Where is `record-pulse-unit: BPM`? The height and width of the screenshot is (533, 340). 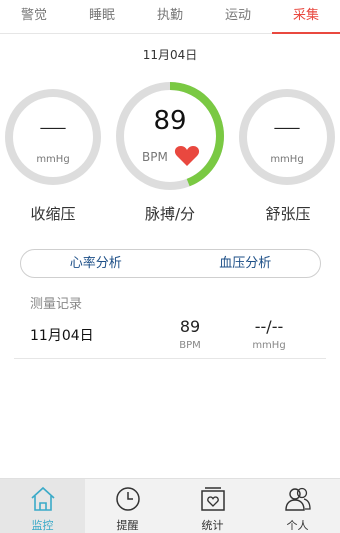
record-pulse-unit: BPM is located at coordinates (190, 345).